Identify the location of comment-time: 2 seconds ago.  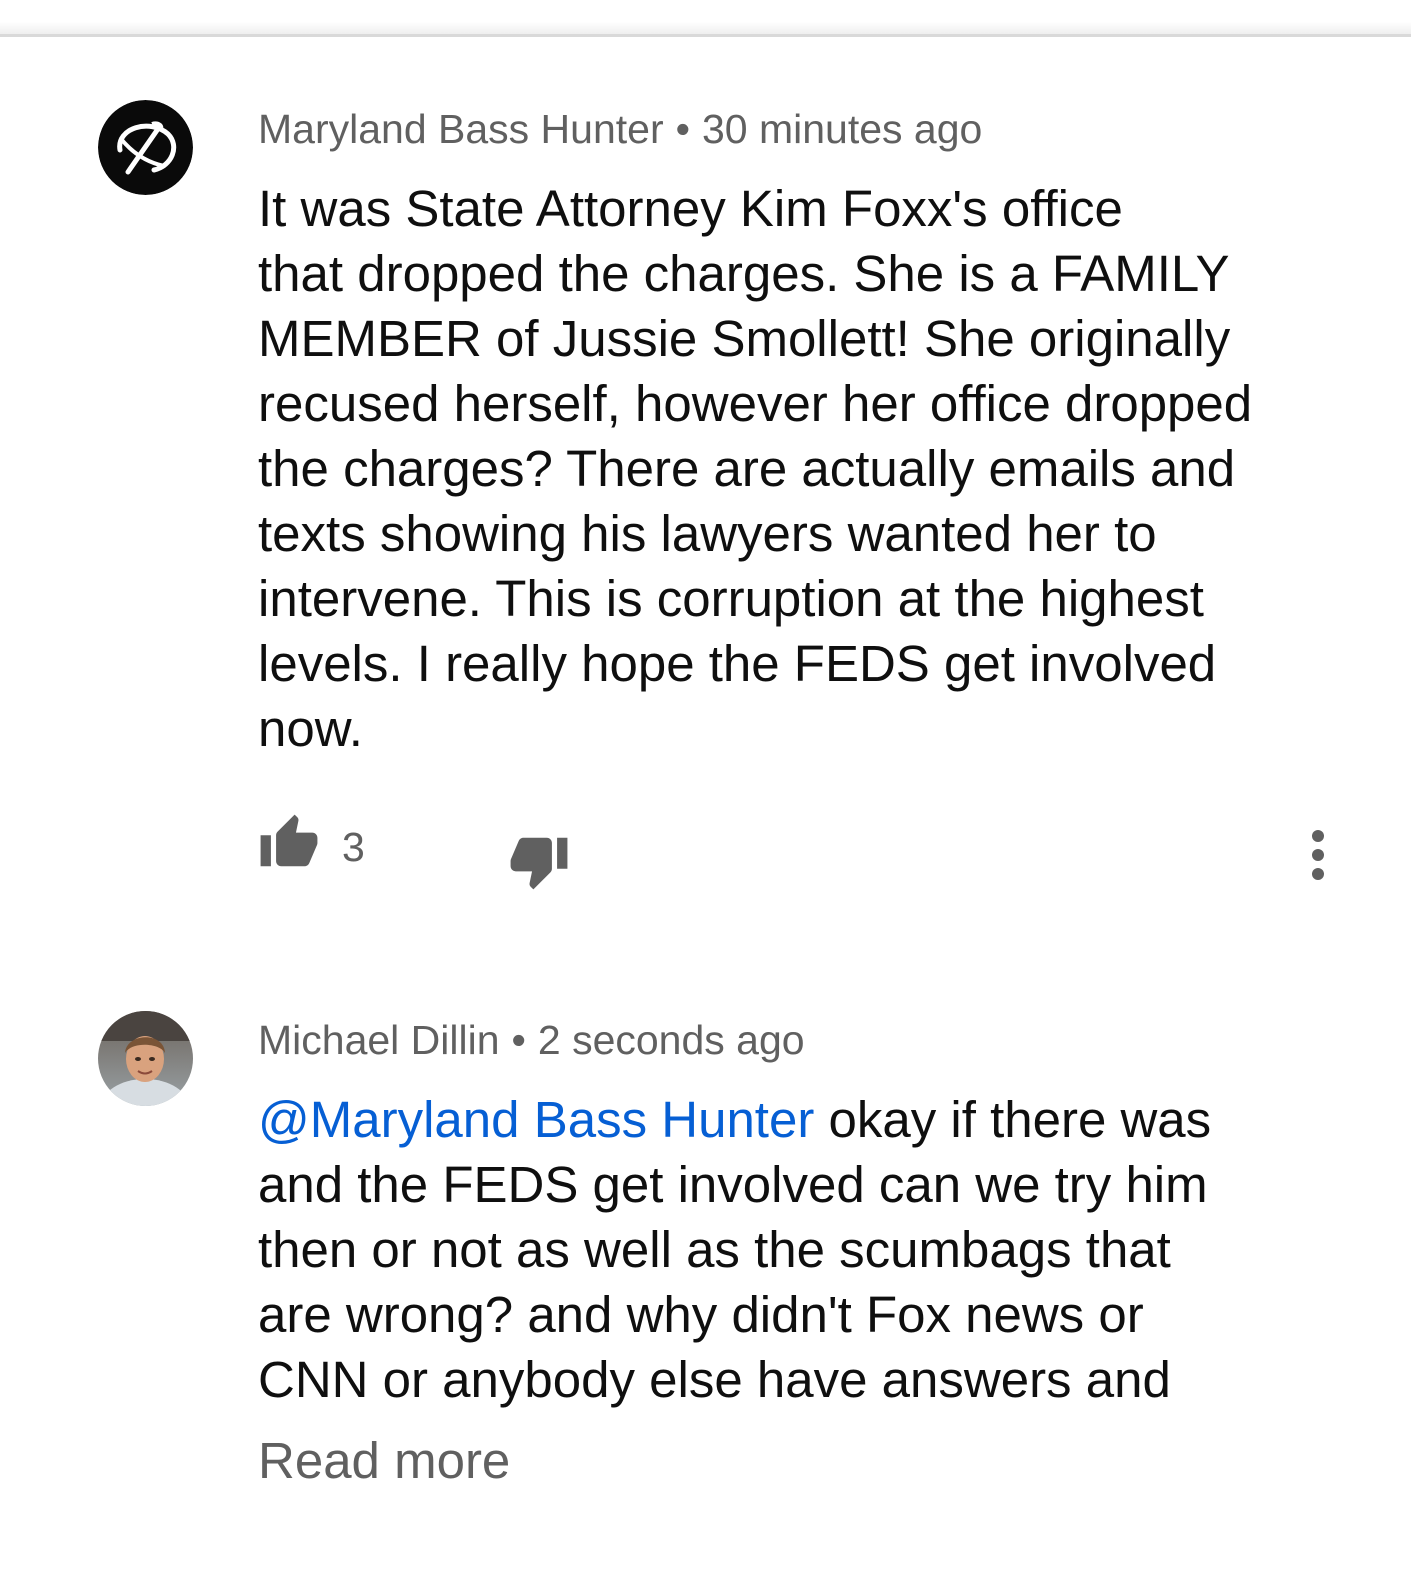
(671, 1040).